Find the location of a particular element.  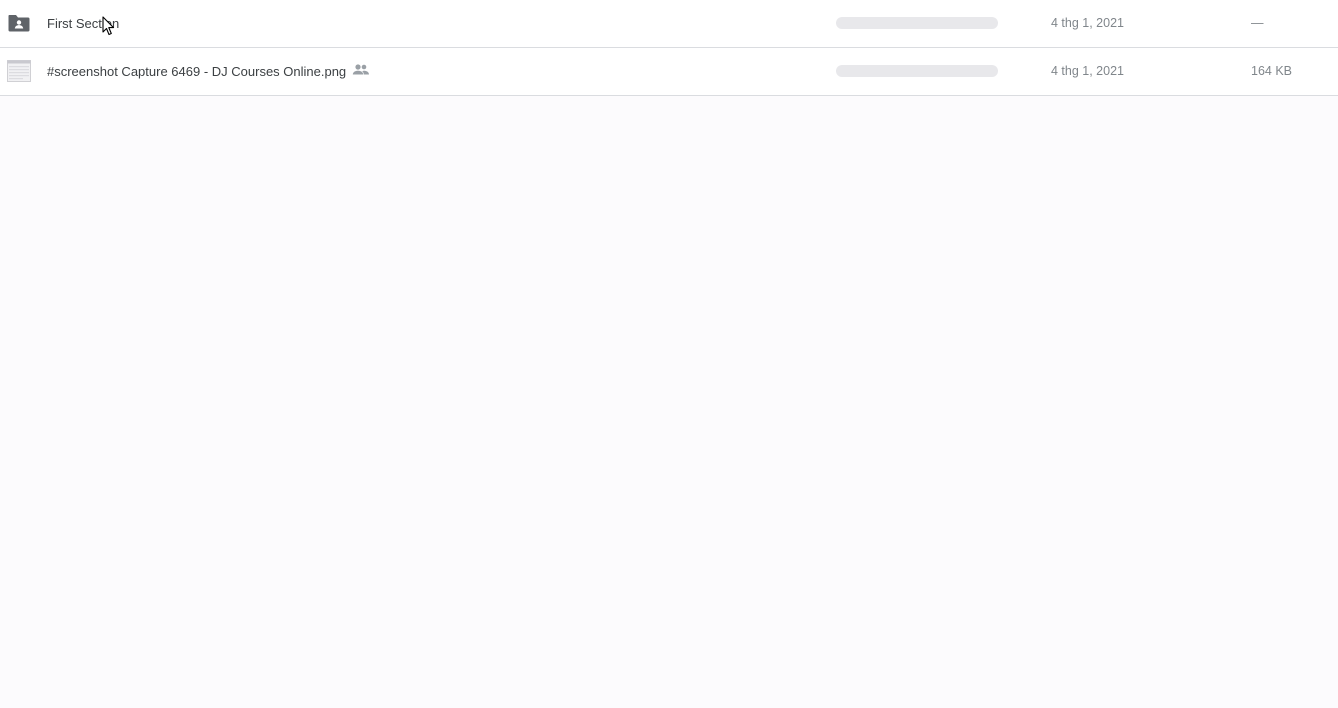

shared-folder-icon is located at coordinates (19, 23).